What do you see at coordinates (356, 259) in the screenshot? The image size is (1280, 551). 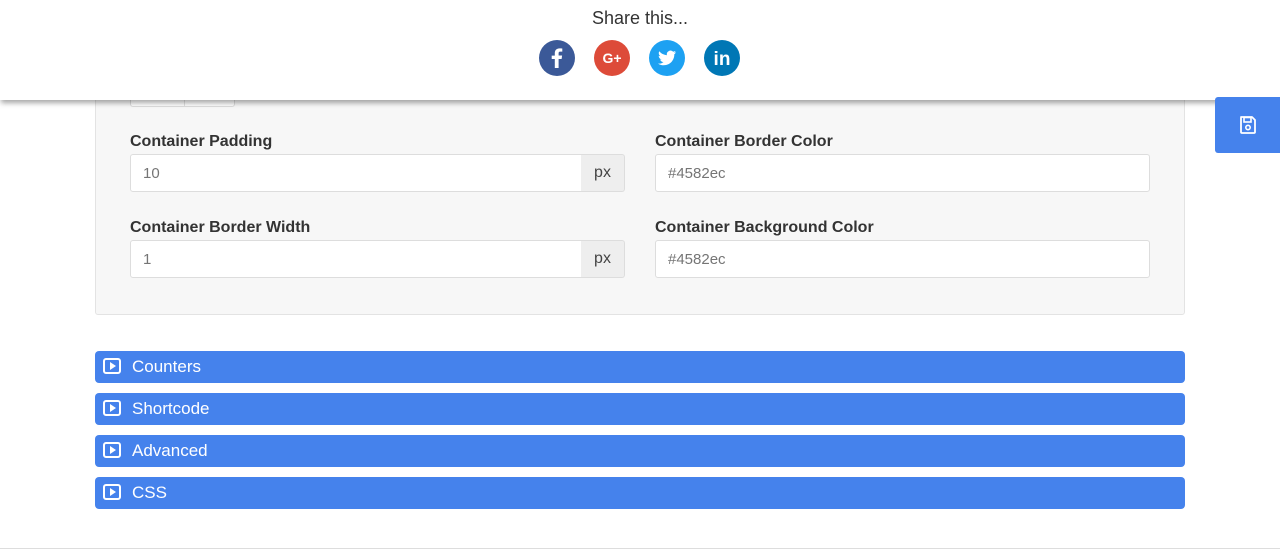 I see `container-border-width-input` at bounding box center [356, 259].